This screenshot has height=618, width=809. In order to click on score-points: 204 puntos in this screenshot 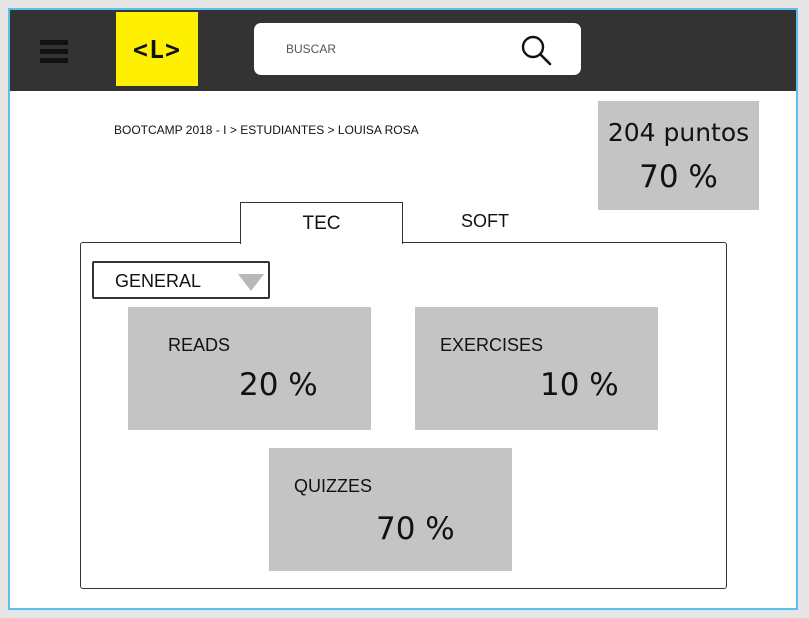, I will do `click(678, 132)`.